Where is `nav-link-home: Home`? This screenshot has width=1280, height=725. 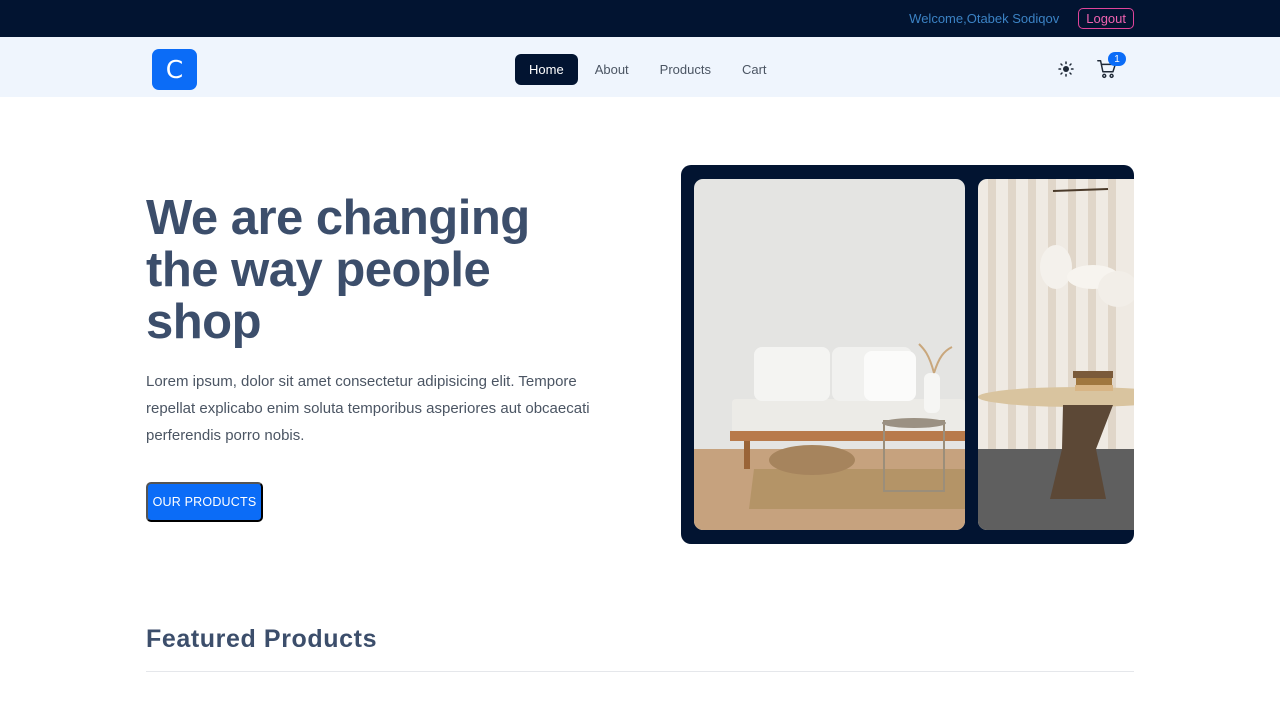 nav-link-home: Home is located at coordinates (546, 69).